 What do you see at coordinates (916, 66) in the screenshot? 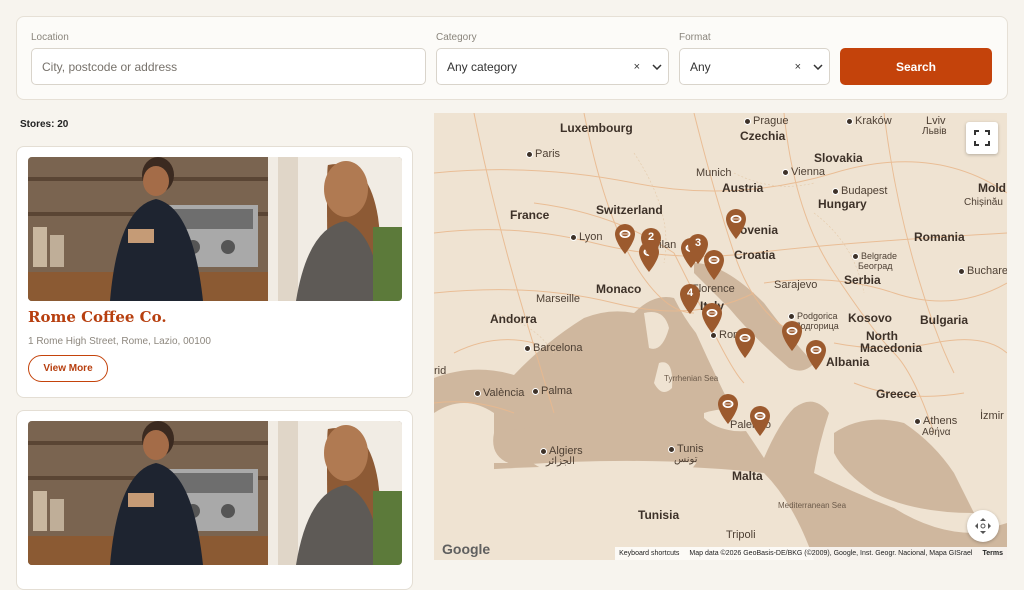
I see `search-button: Search` at bounding box center [916, 66].